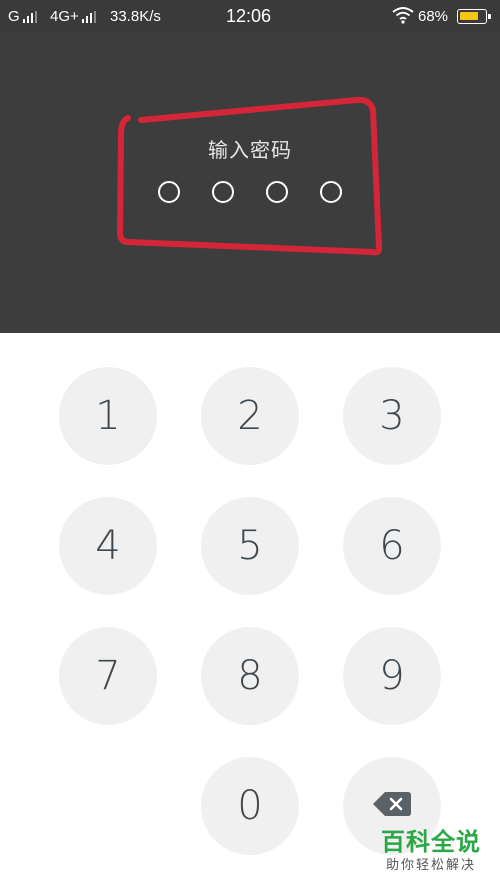 This screenshot has width=500, height=889. I want to click on carrier-label-1: G, so click(14, 16).